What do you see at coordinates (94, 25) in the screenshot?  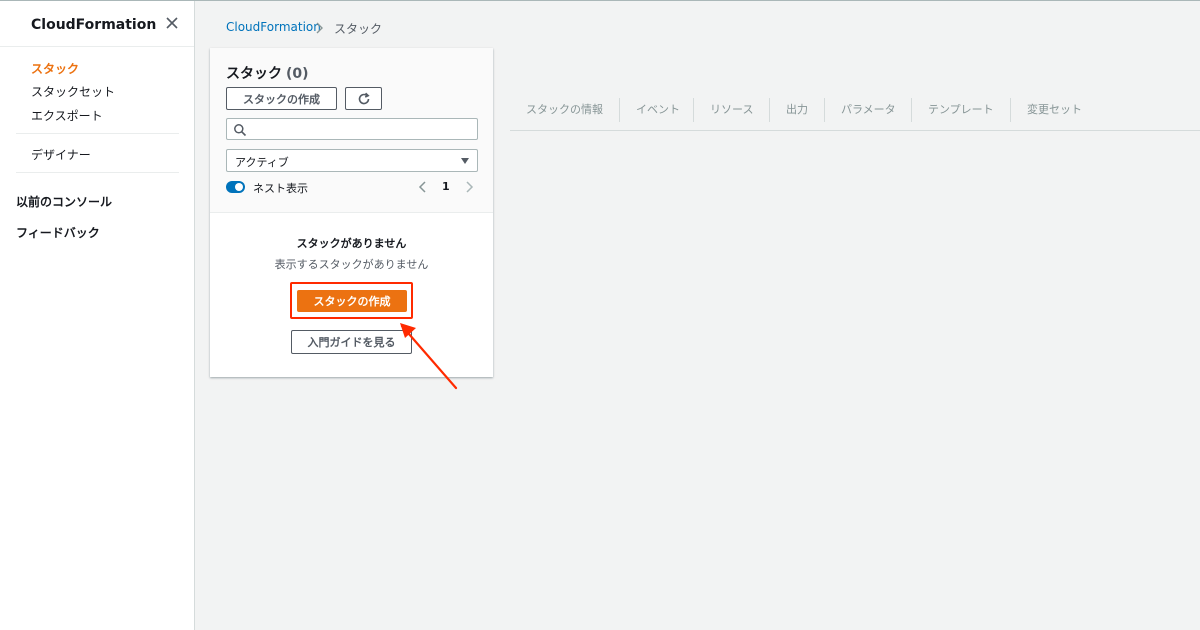 I see `sidebar-title: CloudFormation` at bounding box center [94, 25].